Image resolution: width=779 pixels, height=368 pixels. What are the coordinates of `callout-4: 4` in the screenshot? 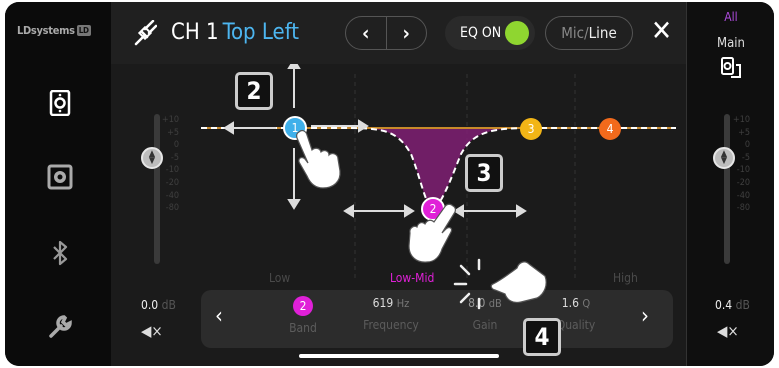 It's located at (542, 337).